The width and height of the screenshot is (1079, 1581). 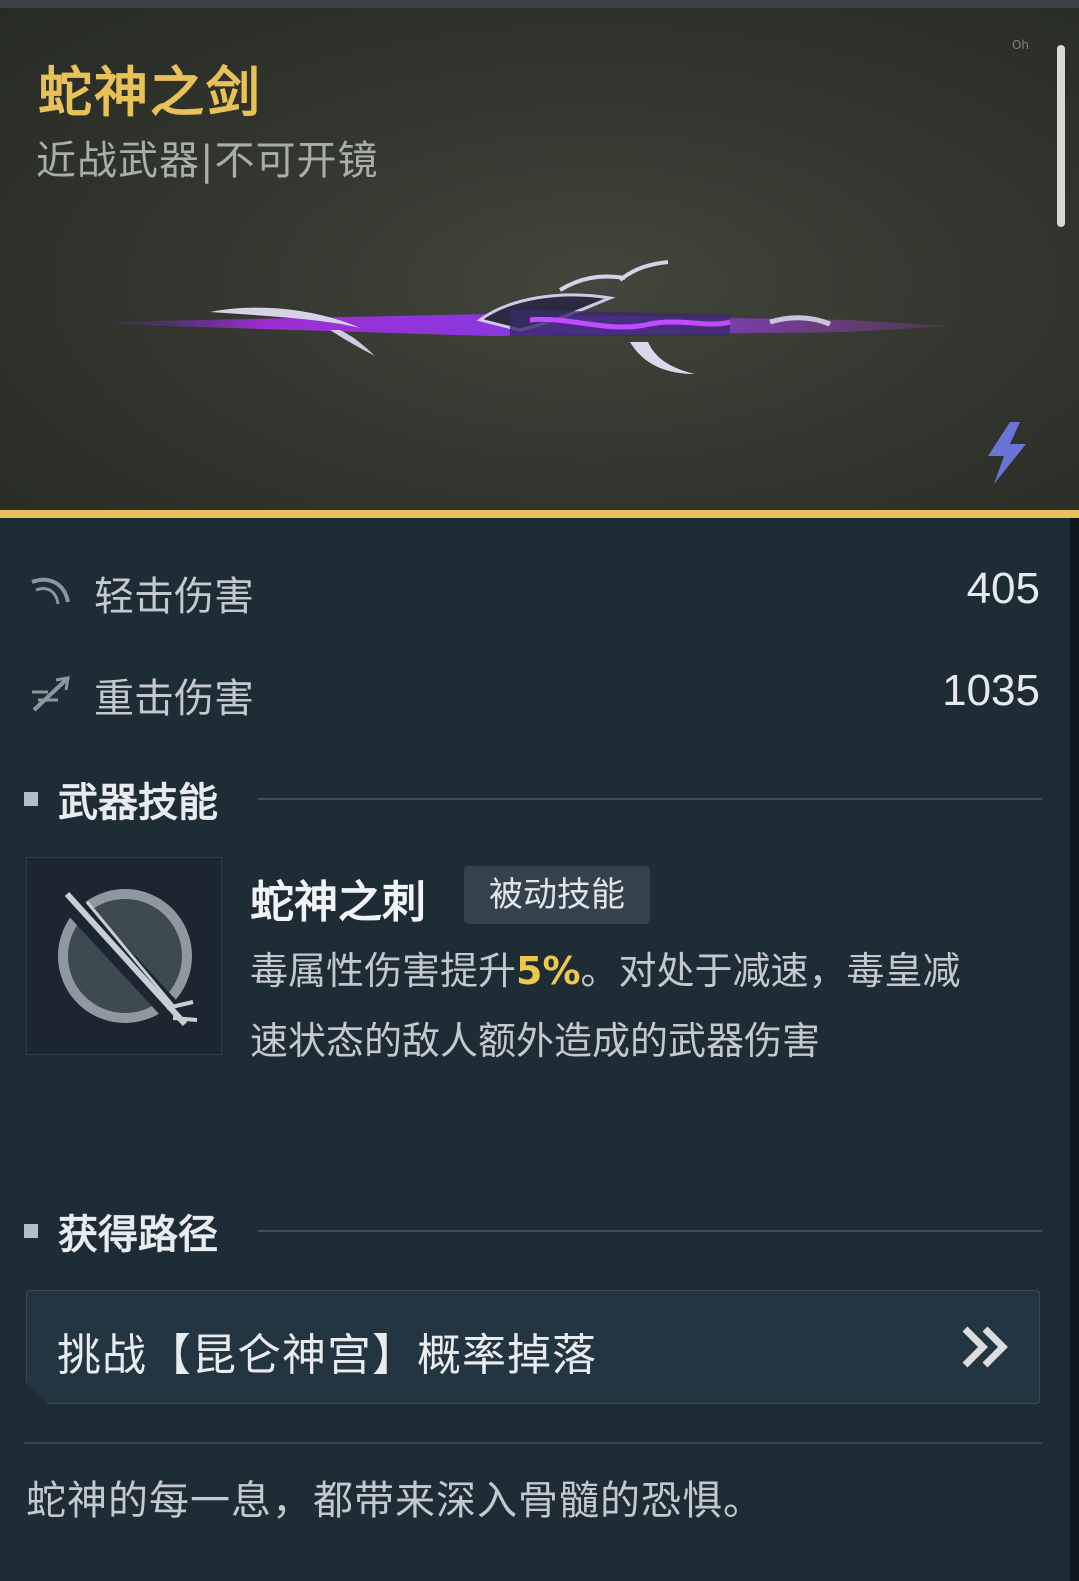 I want to click on flavor-text: 蛇神的每一息，都带来深入骨髓的恐惧。, so click(x=395, y=1501).